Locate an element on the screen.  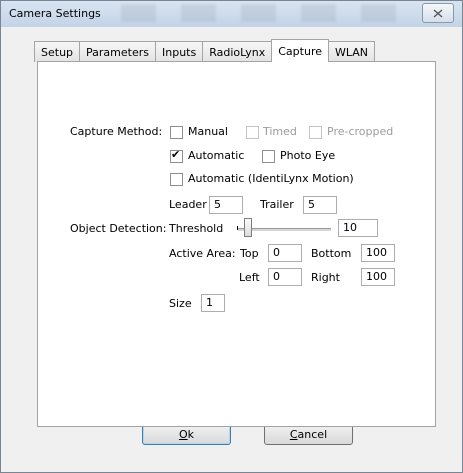
timed-checkbox is located at coordinates (252, 132).